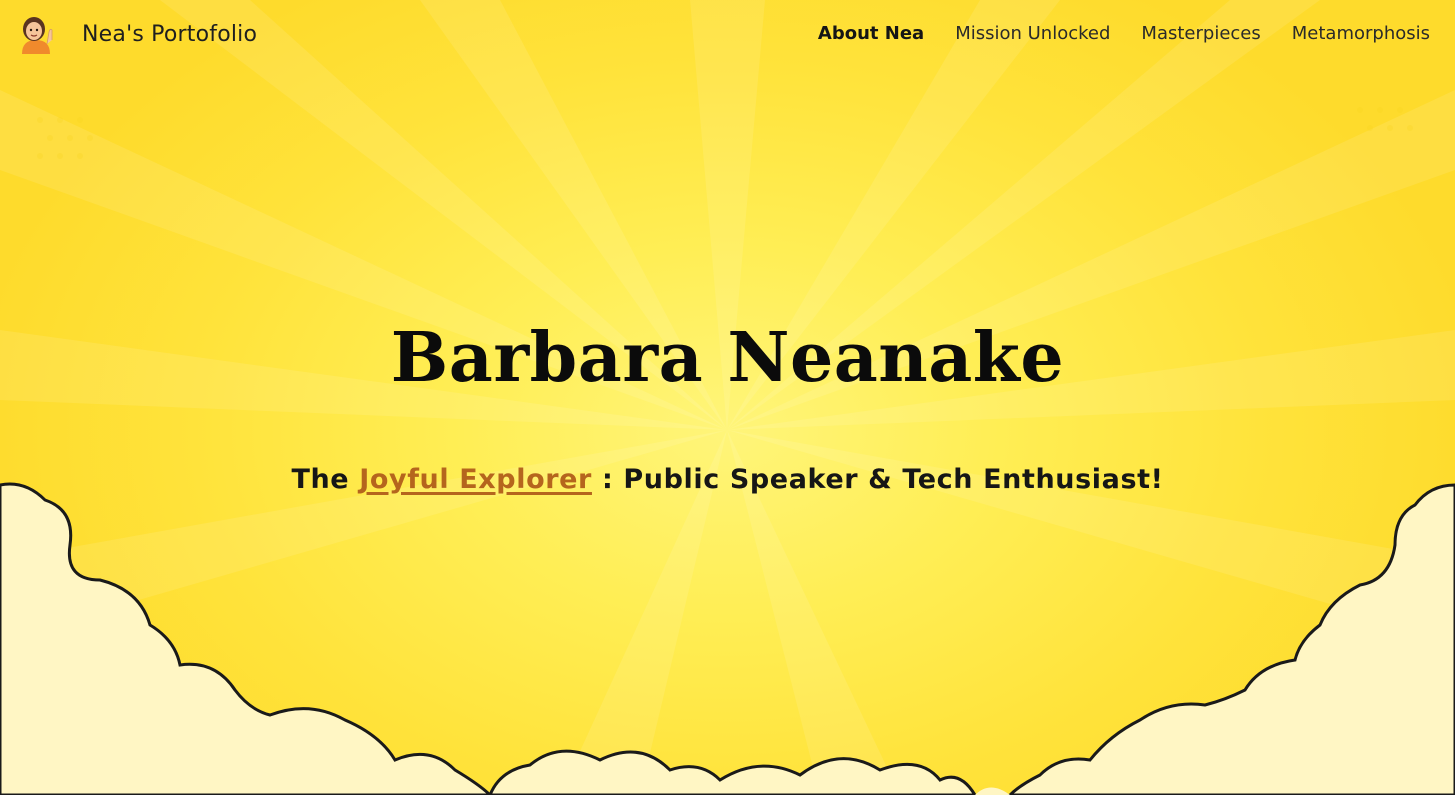 The image size is (1455, 795). What do you see at coordinates (1200, 34) in the screenshot?
I see `nav-item-masterpieces: Masterpieces` at bounding box center [1200, 34].